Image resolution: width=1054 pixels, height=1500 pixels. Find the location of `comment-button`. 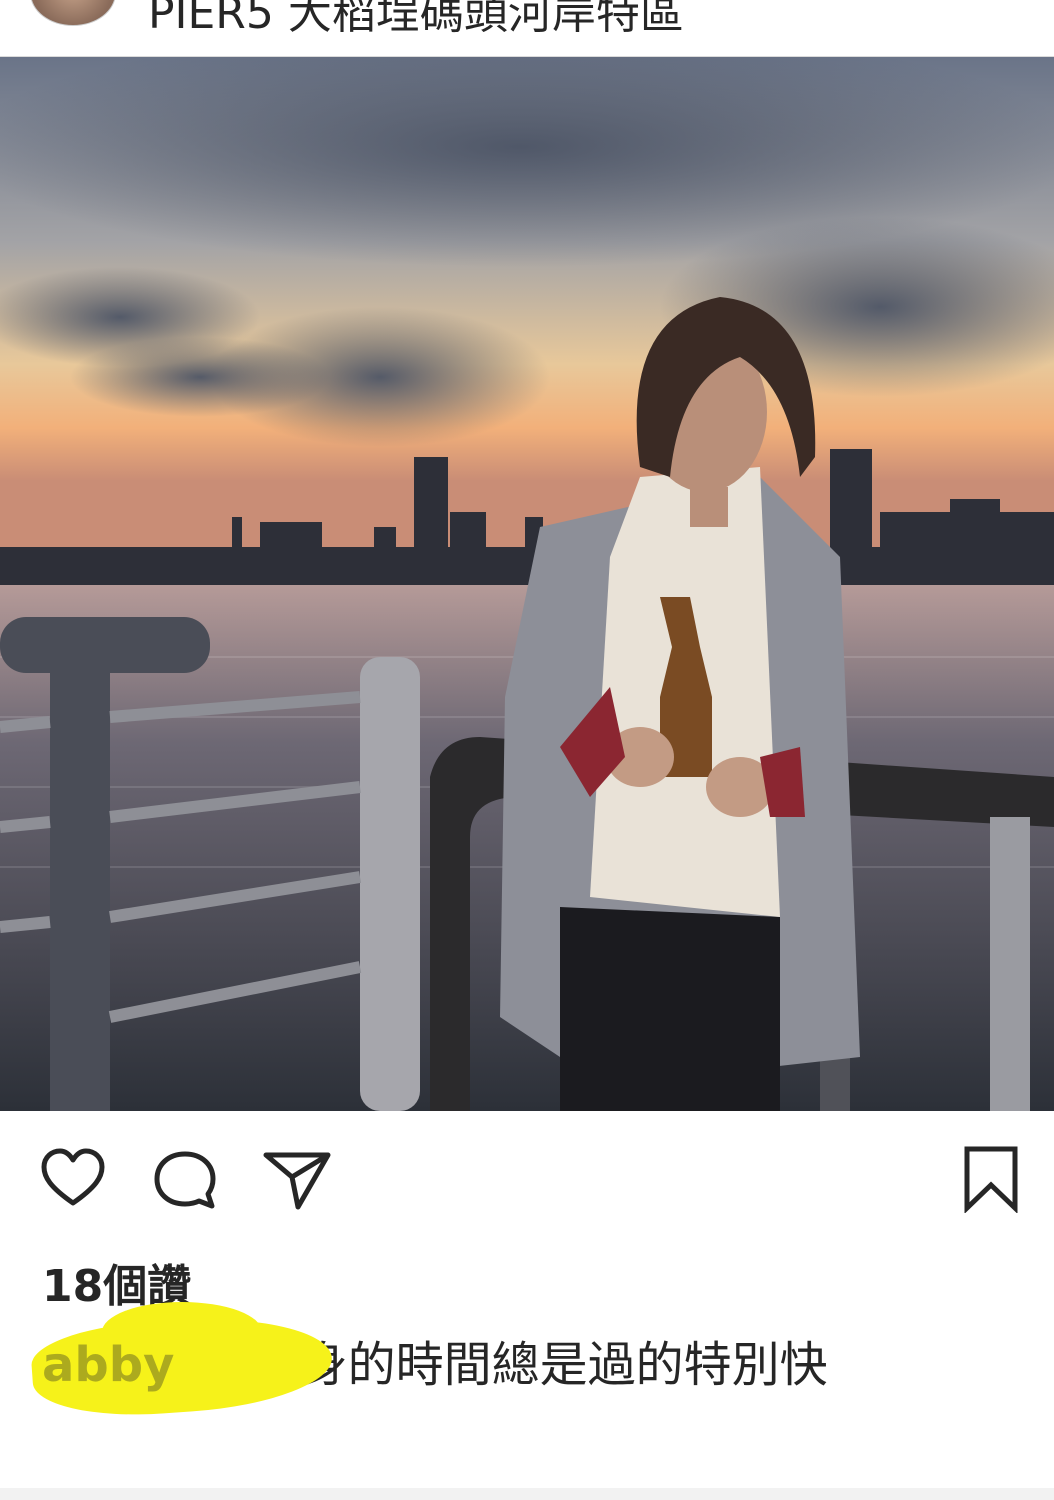

comment-button is located at coordinates (185, 1182).